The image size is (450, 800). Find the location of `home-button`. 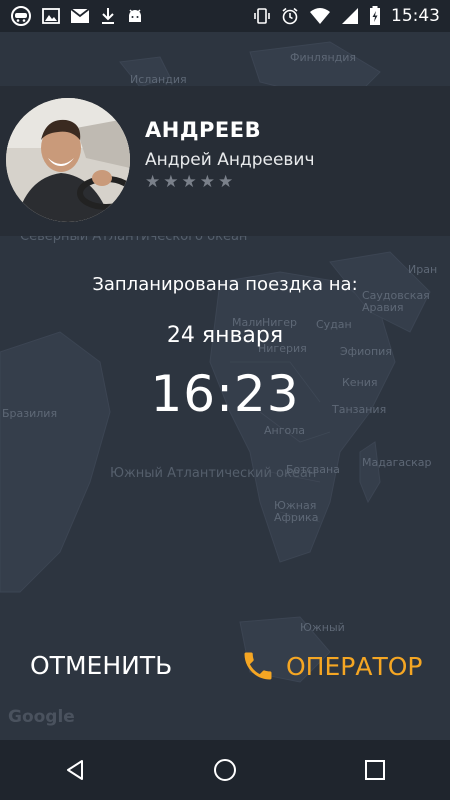

home-button is located at coordinates (225, 770).